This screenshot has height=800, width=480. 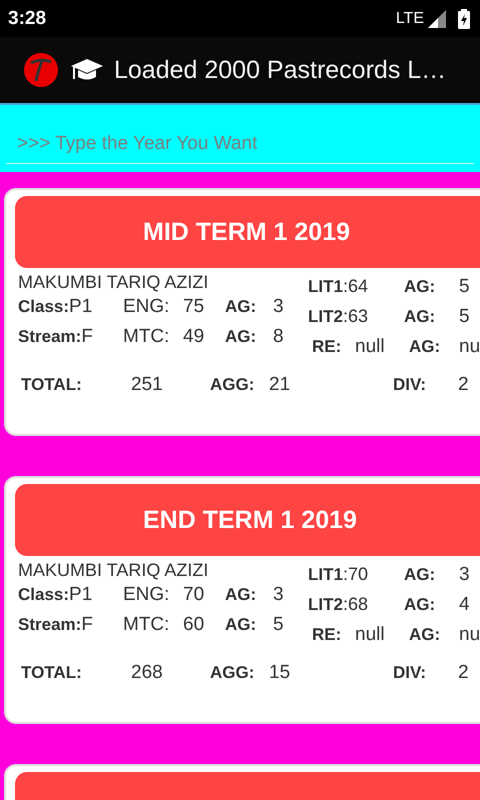 What do you see at coordinates (464, 605) in the screenshot?
I see `grade-value: 4` at bounding box center [464, 605].